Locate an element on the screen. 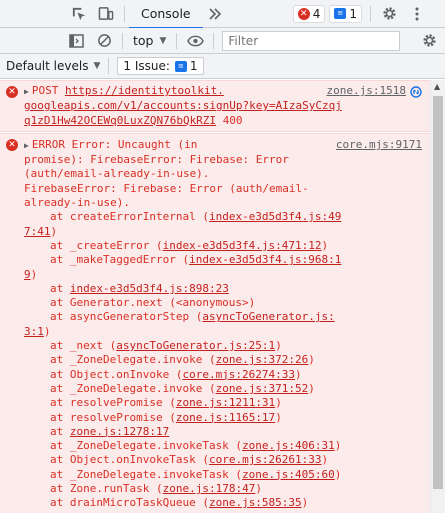 The width and height of the screenshot is (445, 513). stack-frame-link: asyncToGenerator.js: is located at coordinates (268, 316).